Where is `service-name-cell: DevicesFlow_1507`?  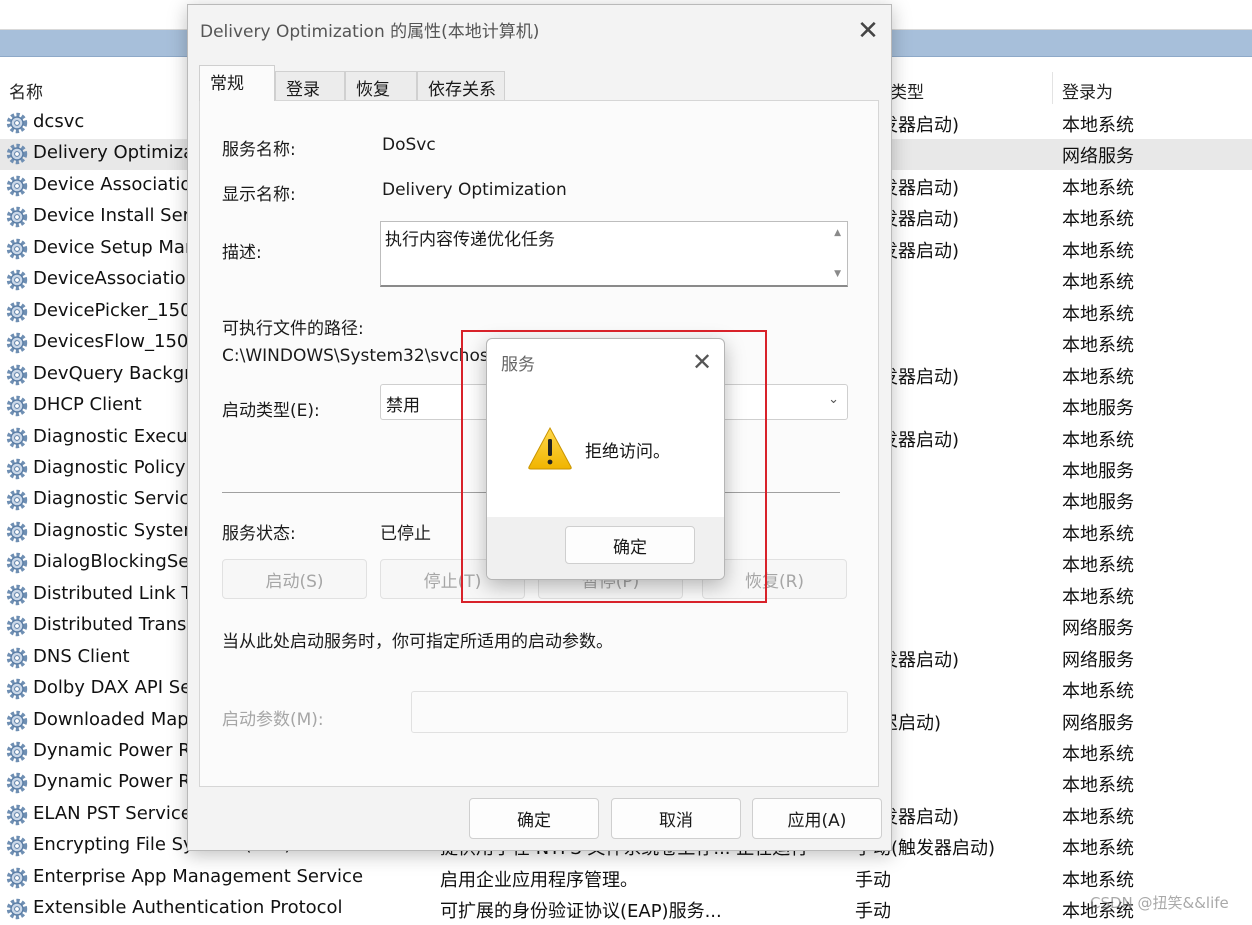 service-name-cell: DevicesFlow_1507 is located at coordinates (116, 342).